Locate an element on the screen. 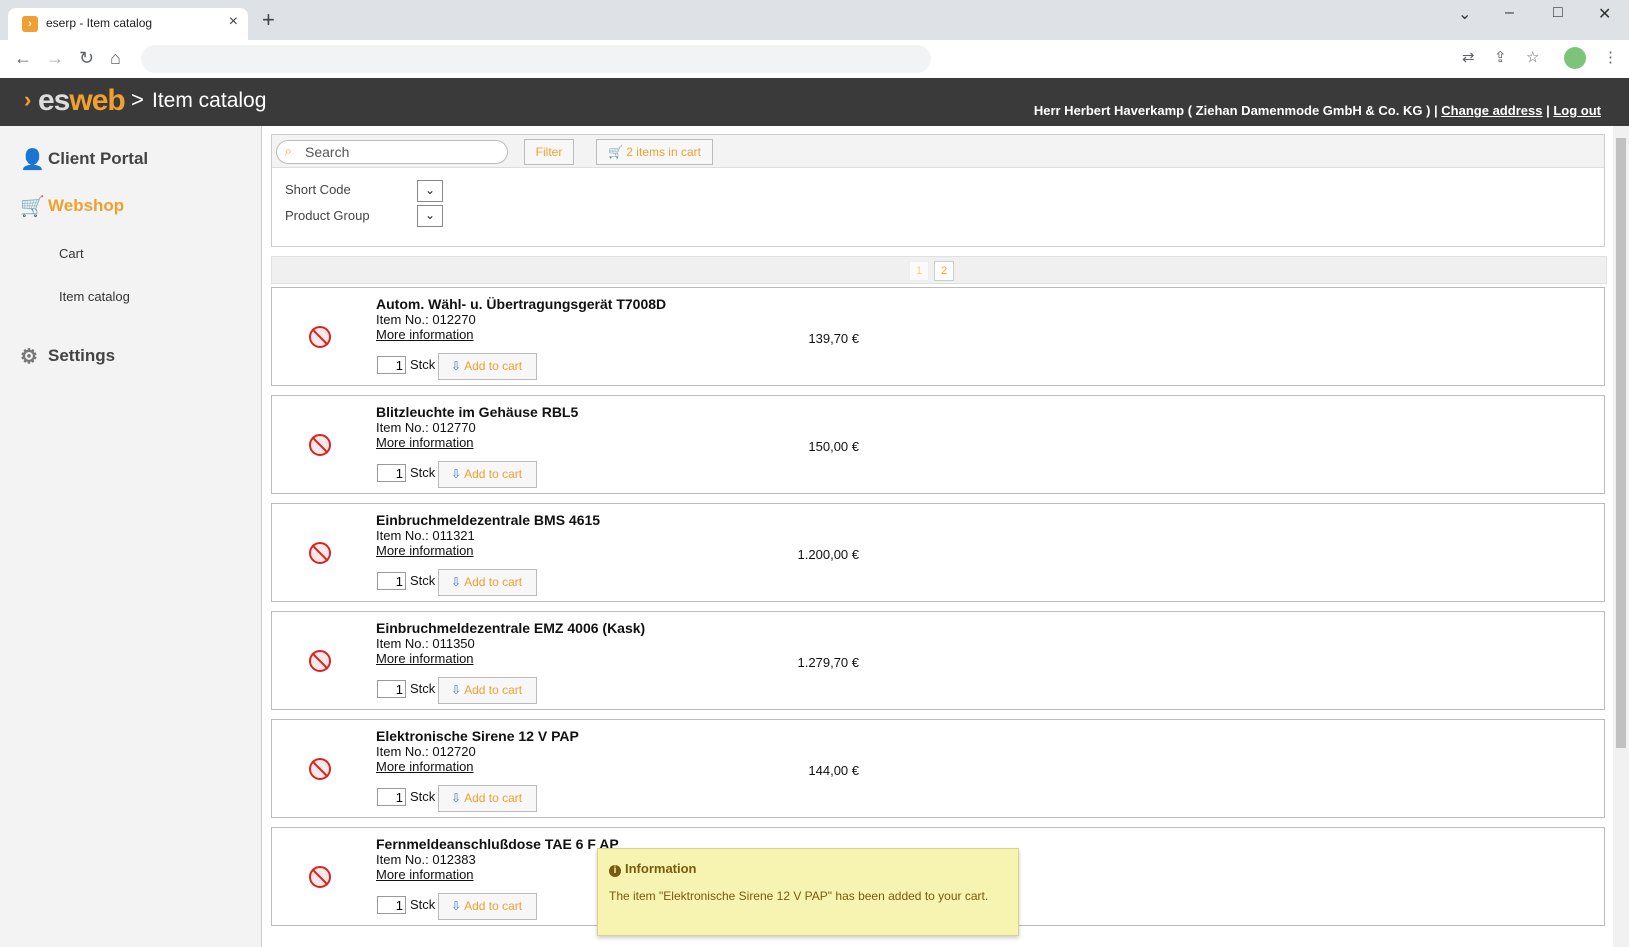 The image size is (1629, 947). sidebar-item-cart: Cart is located at coordinates (71, 253).